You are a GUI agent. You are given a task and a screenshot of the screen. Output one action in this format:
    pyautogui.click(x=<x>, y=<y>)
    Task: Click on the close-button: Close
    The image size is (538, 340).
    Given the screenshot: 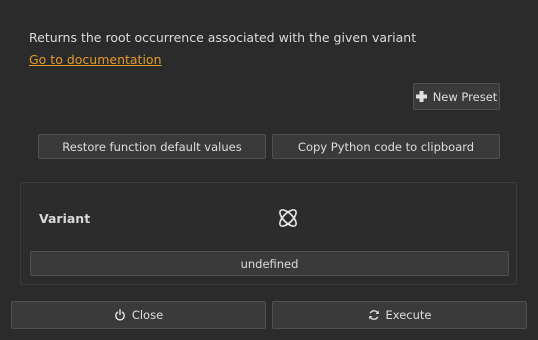 What is the action you would take?
    pyautogui.click(x=138, y=315)
    